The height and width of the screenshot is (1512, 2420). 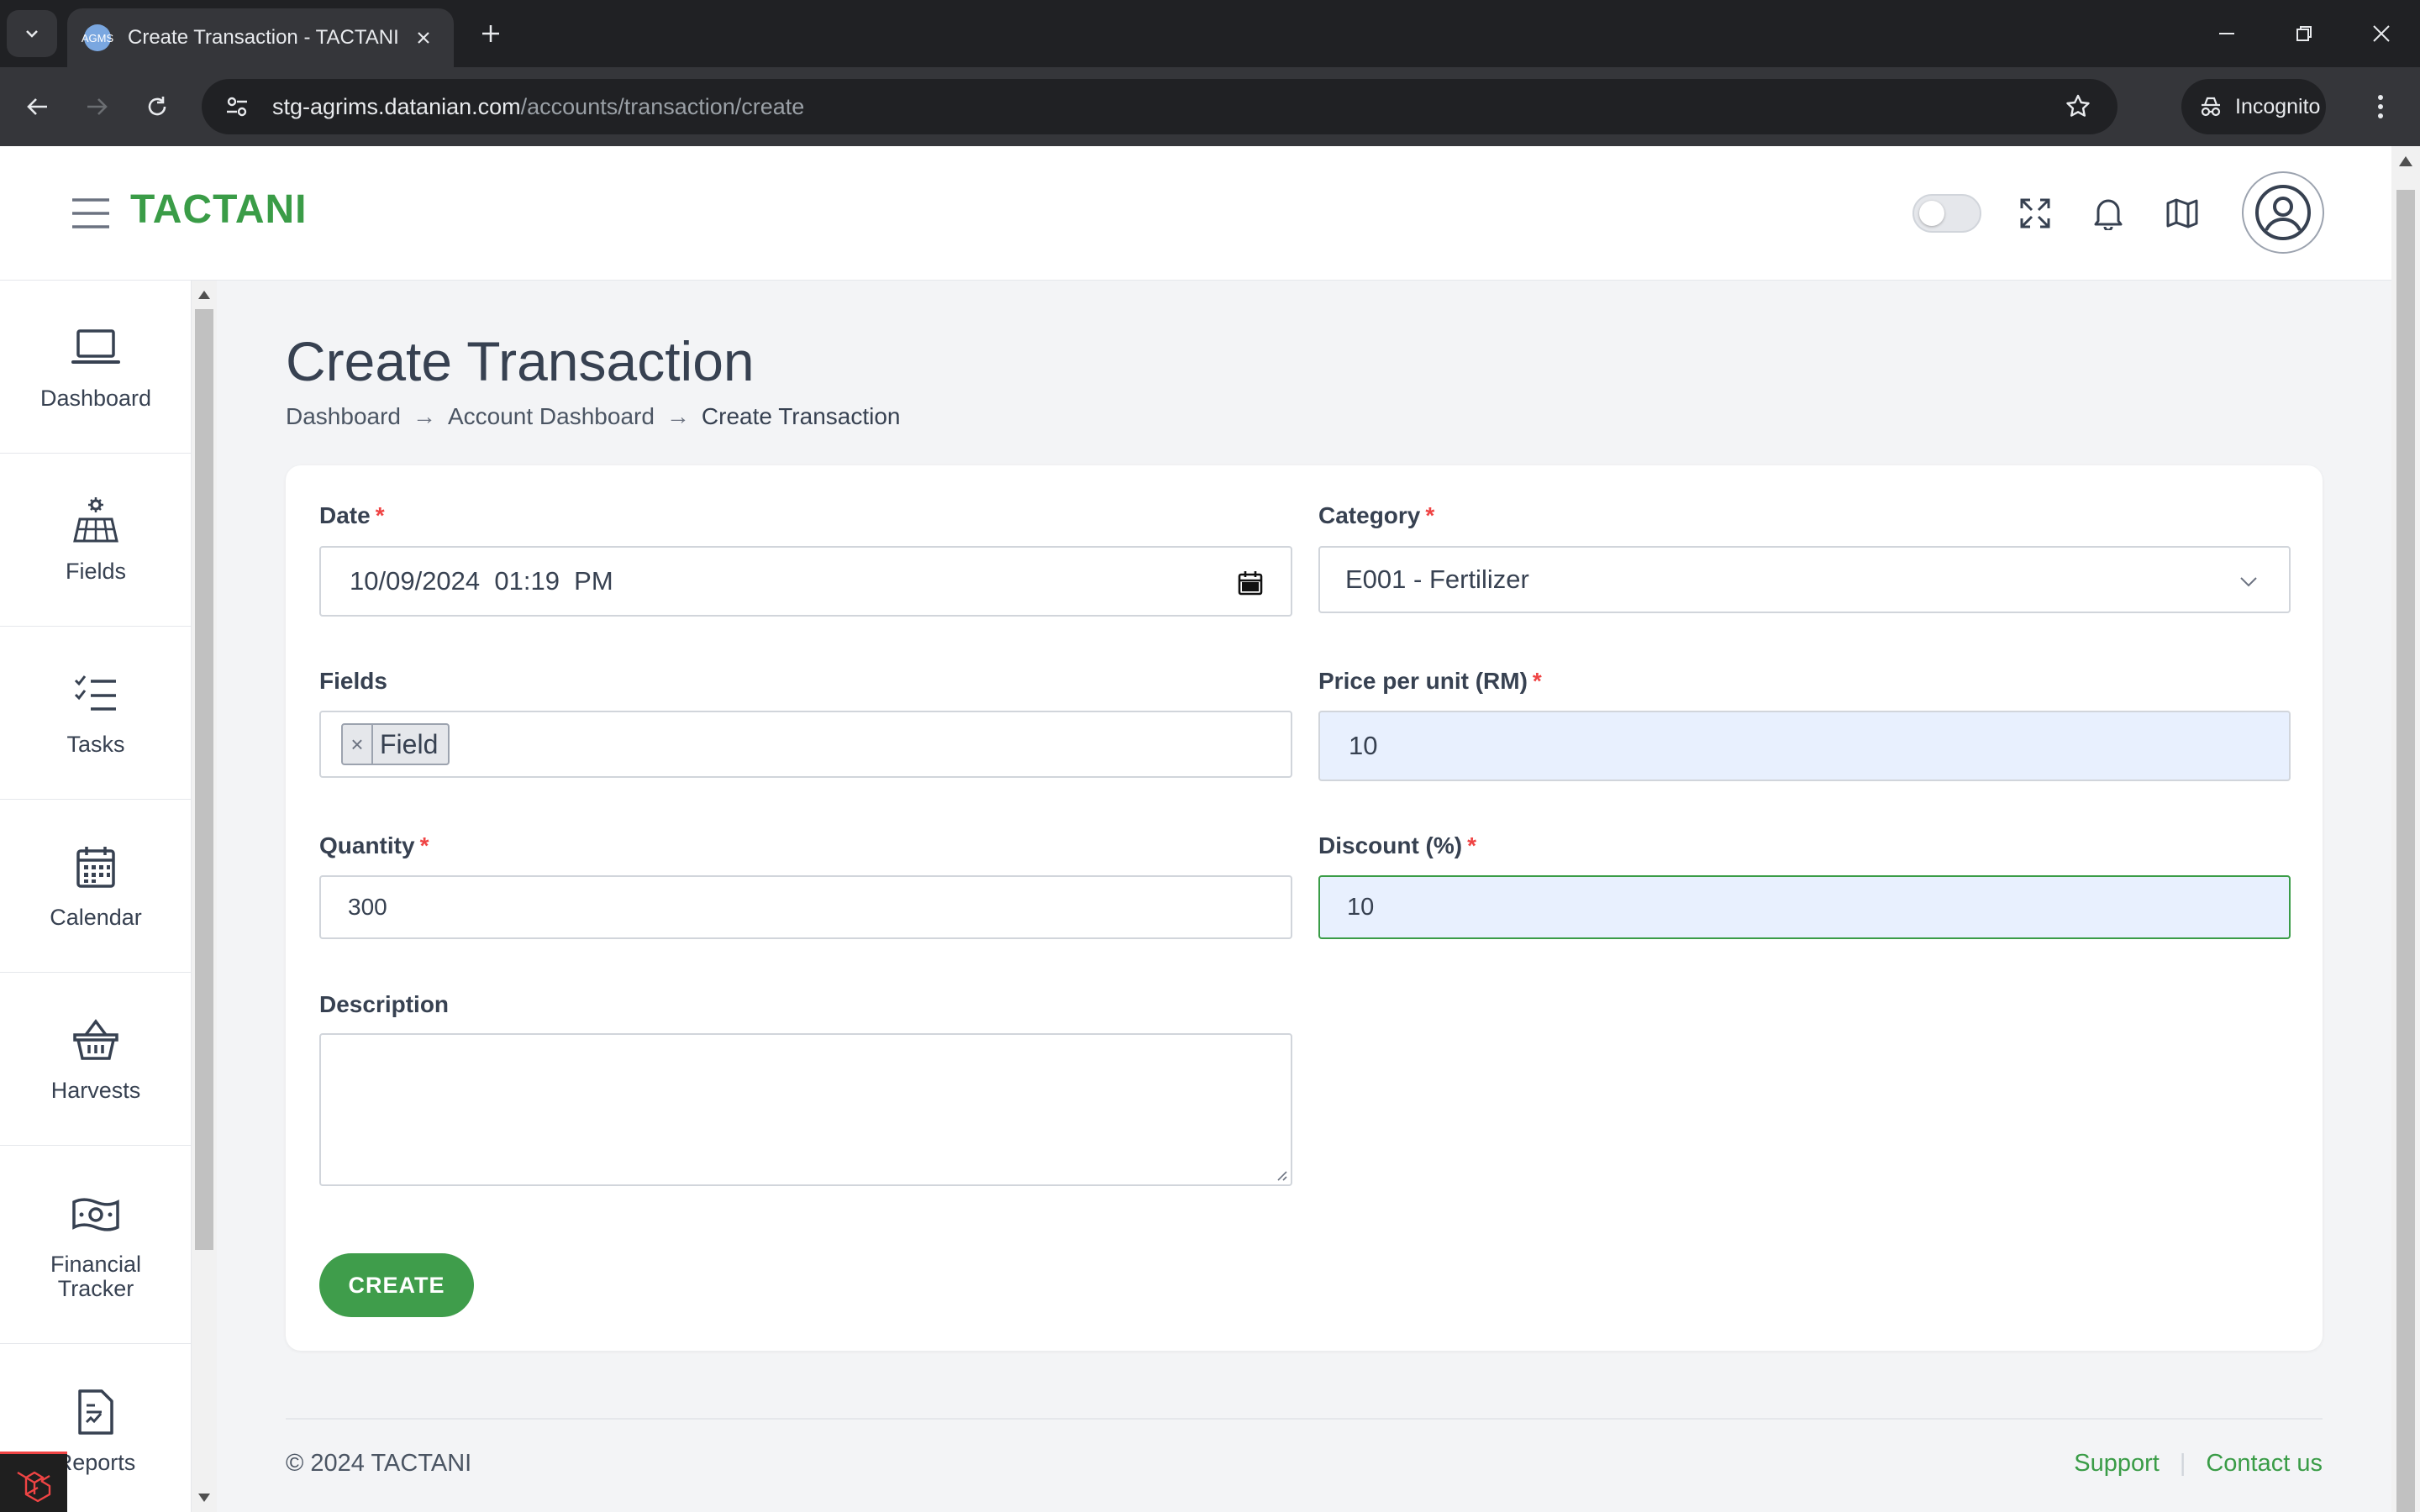 What do you see at coordinates (805, 907) in the screenshot?
I see `quantity-input: 300` at bounding box center [805, 907].